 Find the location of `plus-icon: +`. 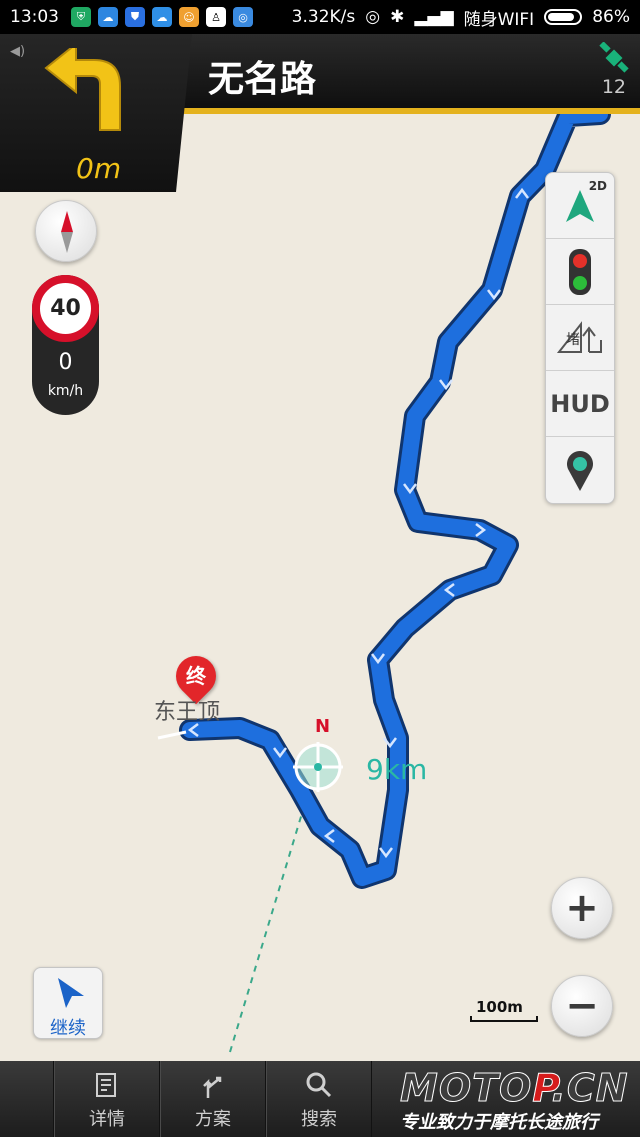

plus-icon: + is located at coordinates (582, 908).